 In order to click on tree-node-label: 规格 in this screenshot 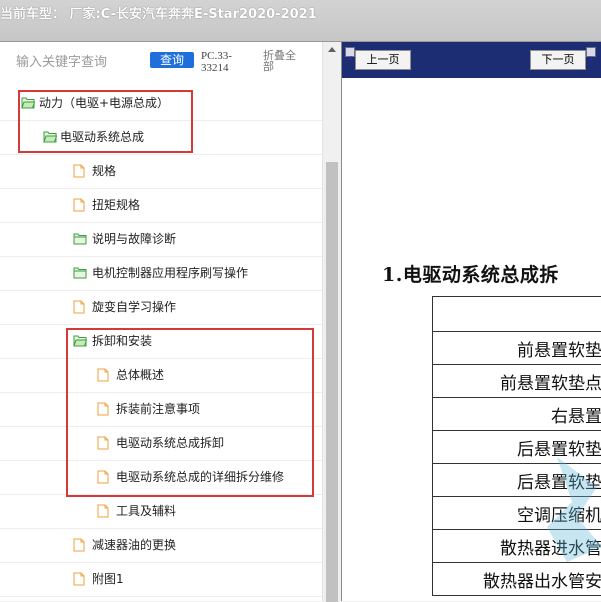, I will do `click(104, 171)`.